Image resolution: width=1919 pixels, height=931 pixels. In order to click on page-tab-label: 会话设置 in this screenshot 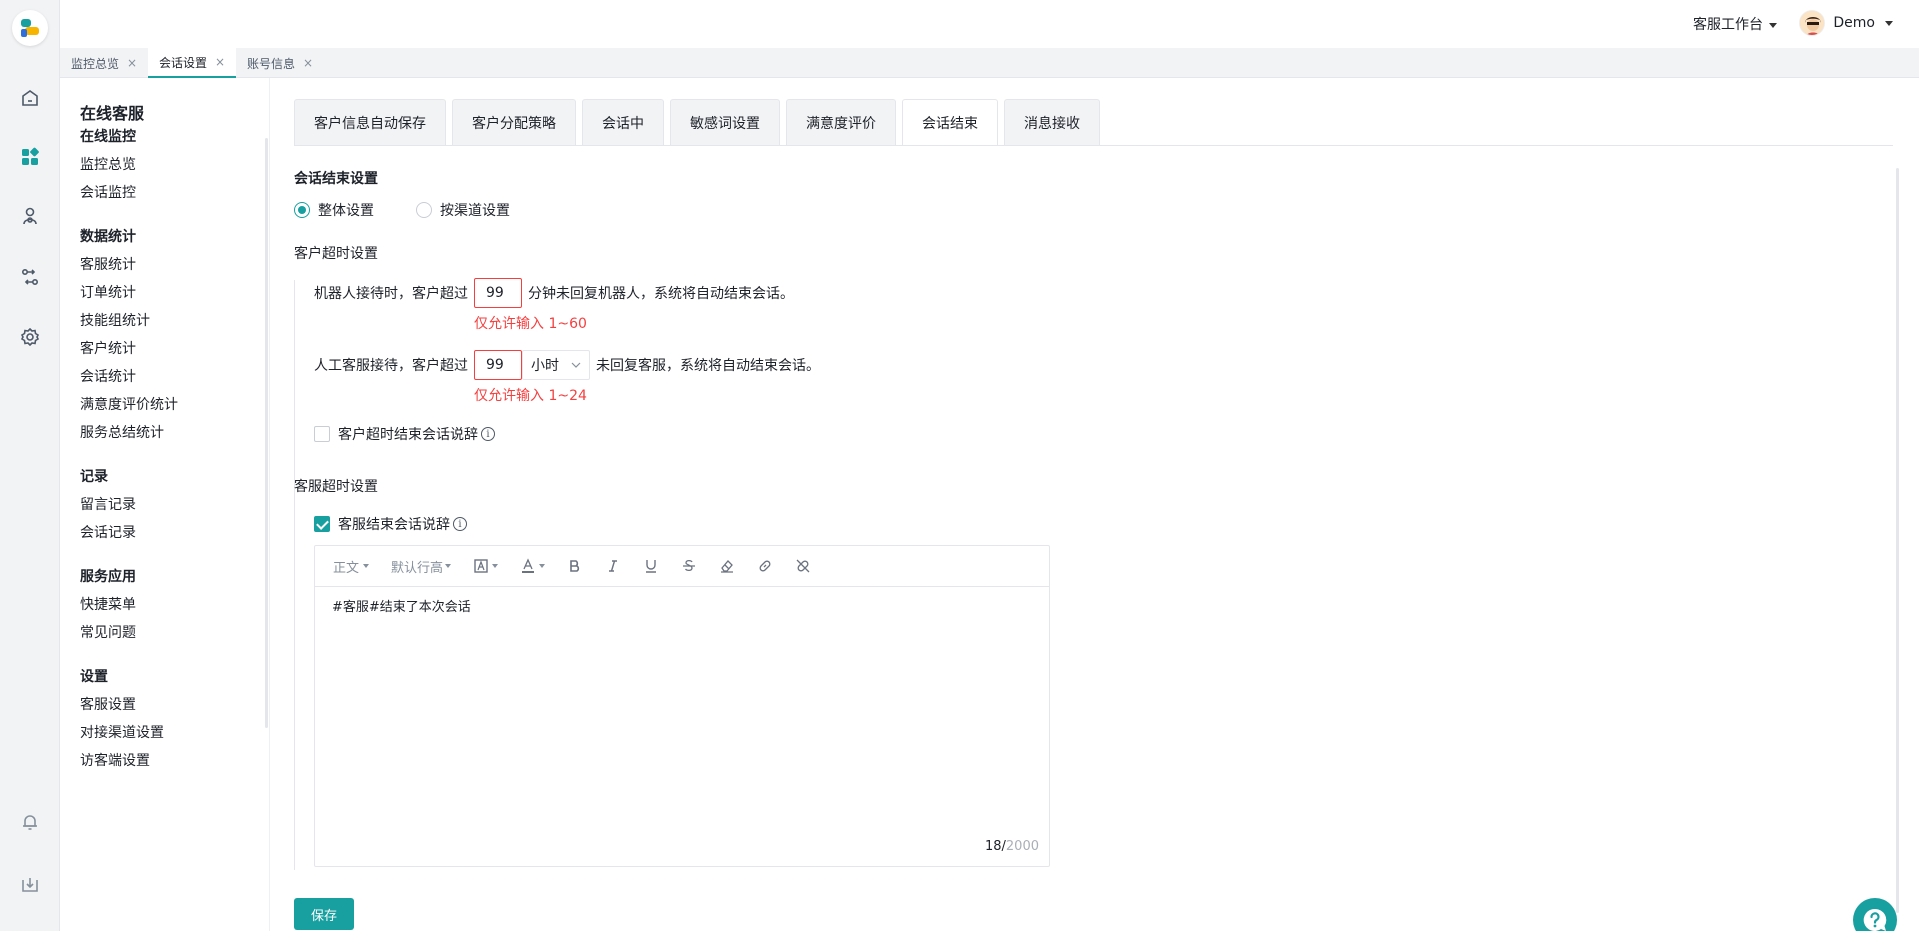, I will do `click(183, 62)`.